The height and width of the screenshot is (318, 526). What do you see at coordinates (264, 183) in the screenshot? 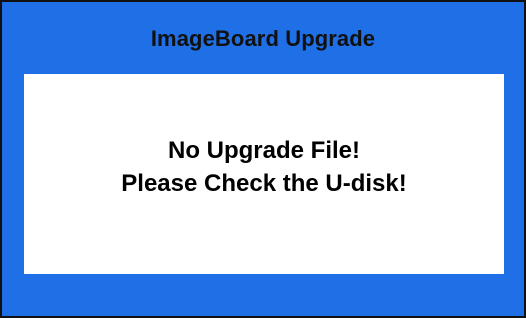
I see `message-line-check-u-disk: Please Check the U-disk!` at bounding box center [264, 183].